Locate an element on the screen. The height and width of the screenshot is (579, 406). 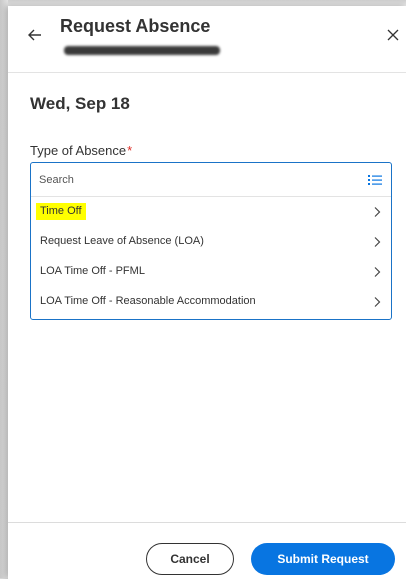
cancel-button: Cancel is located at coordinates (190, 559).